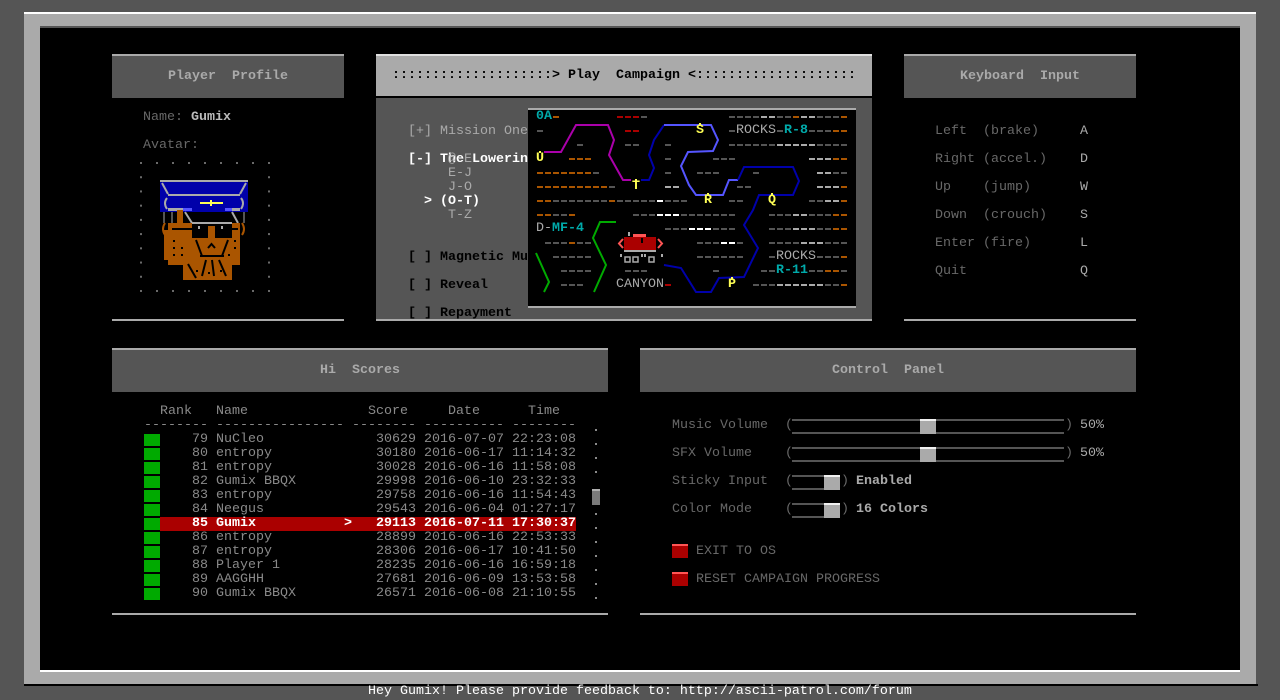 The height and width of the screenshot is (700, 1280). Describe the element at coordinates (360, 566) in the screenshot. I see `hiscore-row: 88 Player 1 28235 2016-06-16 16:59:18` at that location.